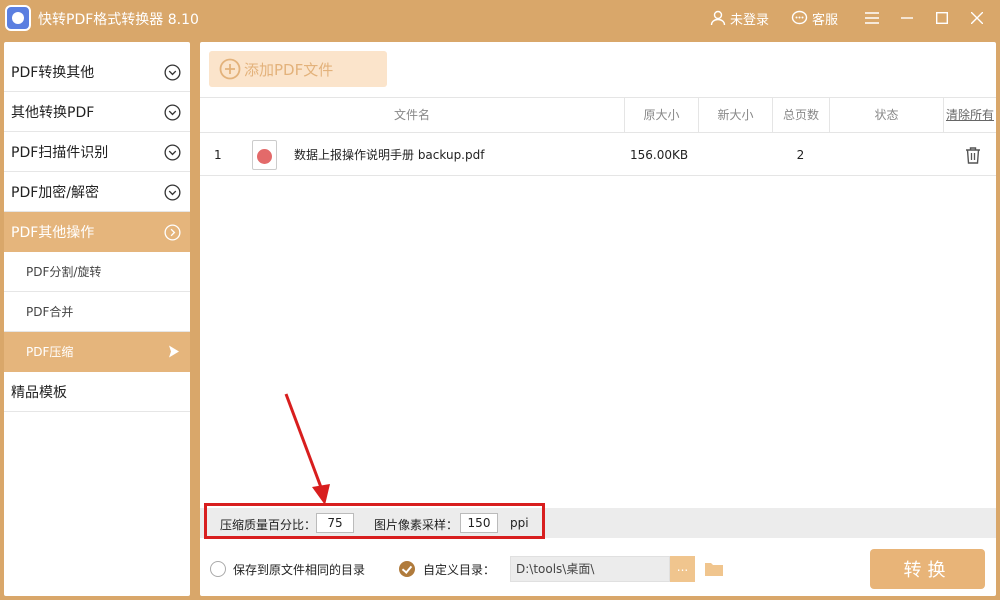 Image resolution: width=1000 pixels, height=600 pixels. I want to click on column-status: 状态, so click(886, 115).